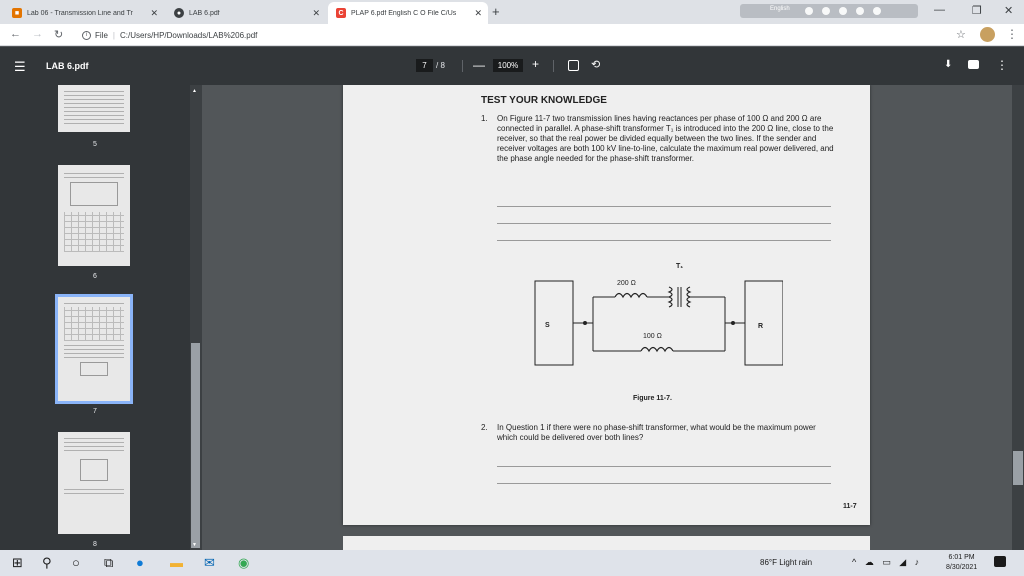  What do you see at coordinates (95, 544) in the screenshot?
I see `thumbnail-number: 8` at bounding box center [95, 544].